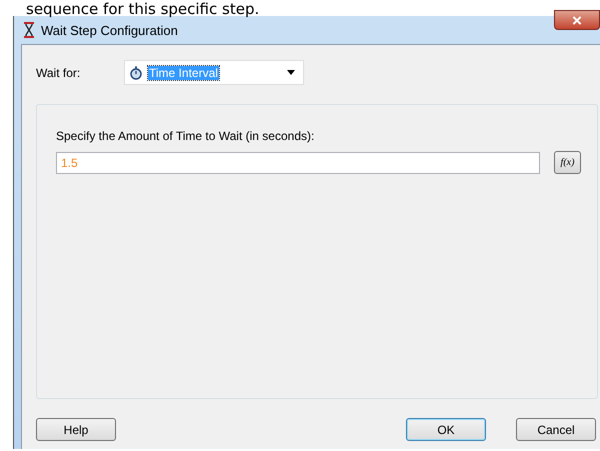 This screenshot has height=451, width=600. What do you see at coordinates (59, 73) in the screenshot?
I see `wait-for-label: Wait for:` at bounding box center [59, 73].